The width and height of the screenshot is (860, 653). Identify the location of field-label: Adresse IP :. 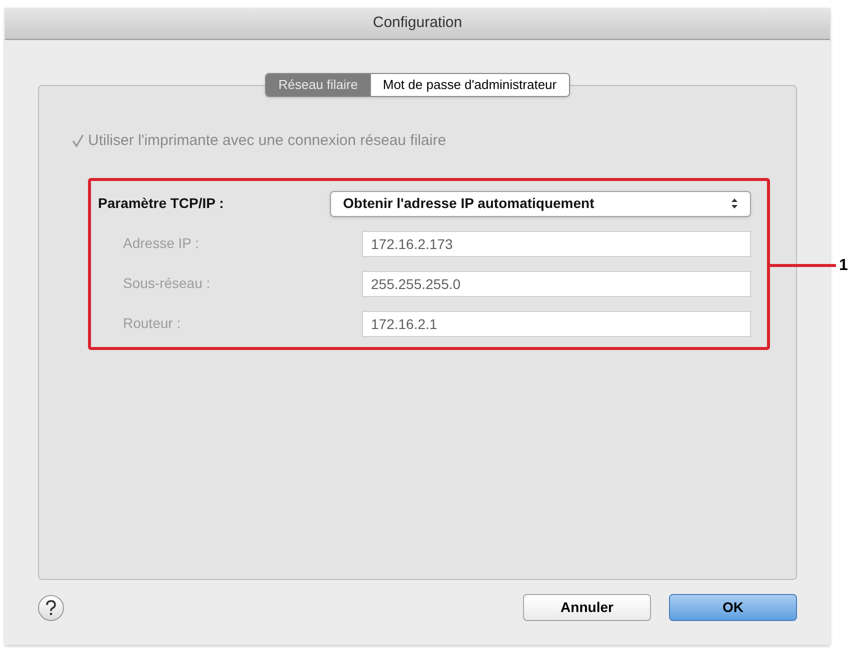
(161, 243).